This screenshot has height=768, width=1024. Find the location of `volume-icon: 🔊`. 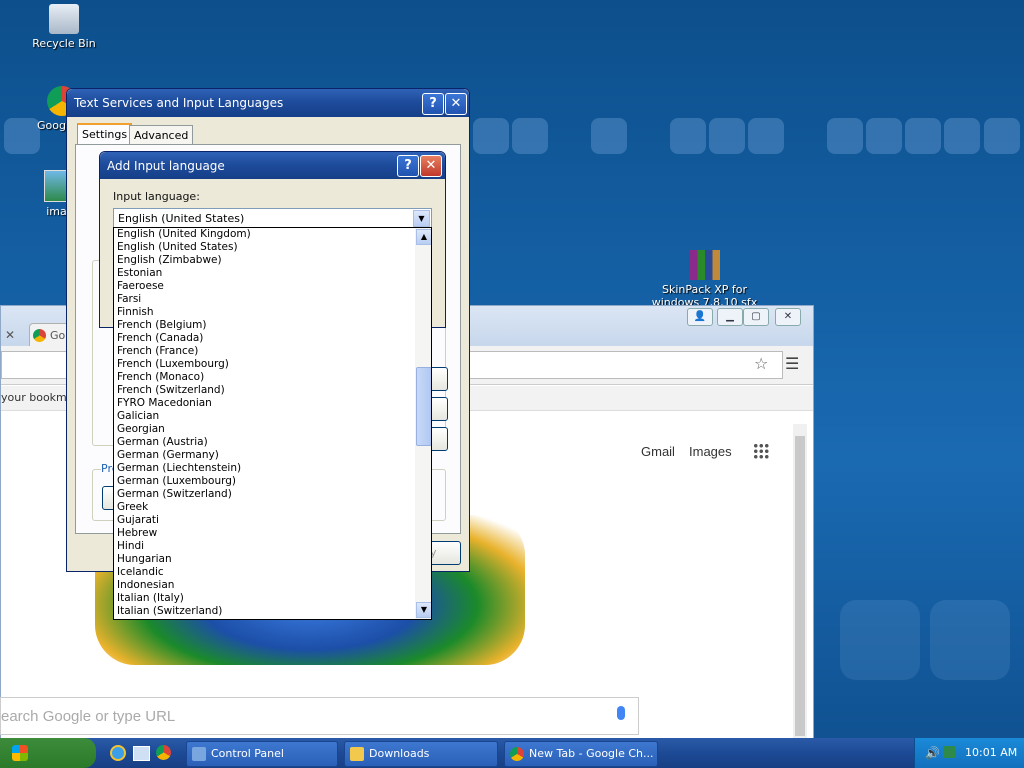

volume-icon: 🔊 is located at coordinates (932, 753).